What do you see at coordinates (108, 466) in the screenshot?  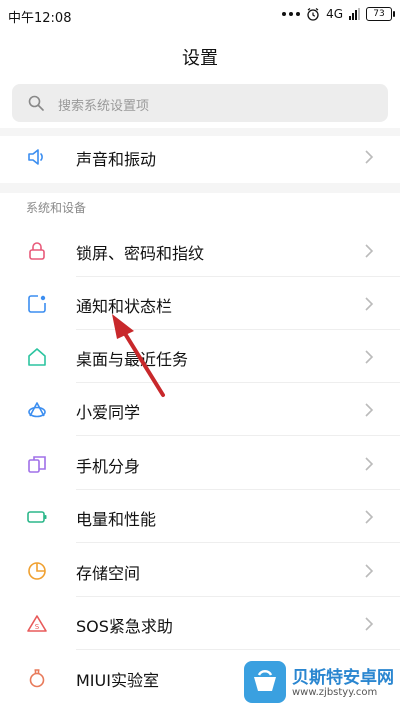 I see `settings-item-label: 手机分身` at bounding box center [108, 466].